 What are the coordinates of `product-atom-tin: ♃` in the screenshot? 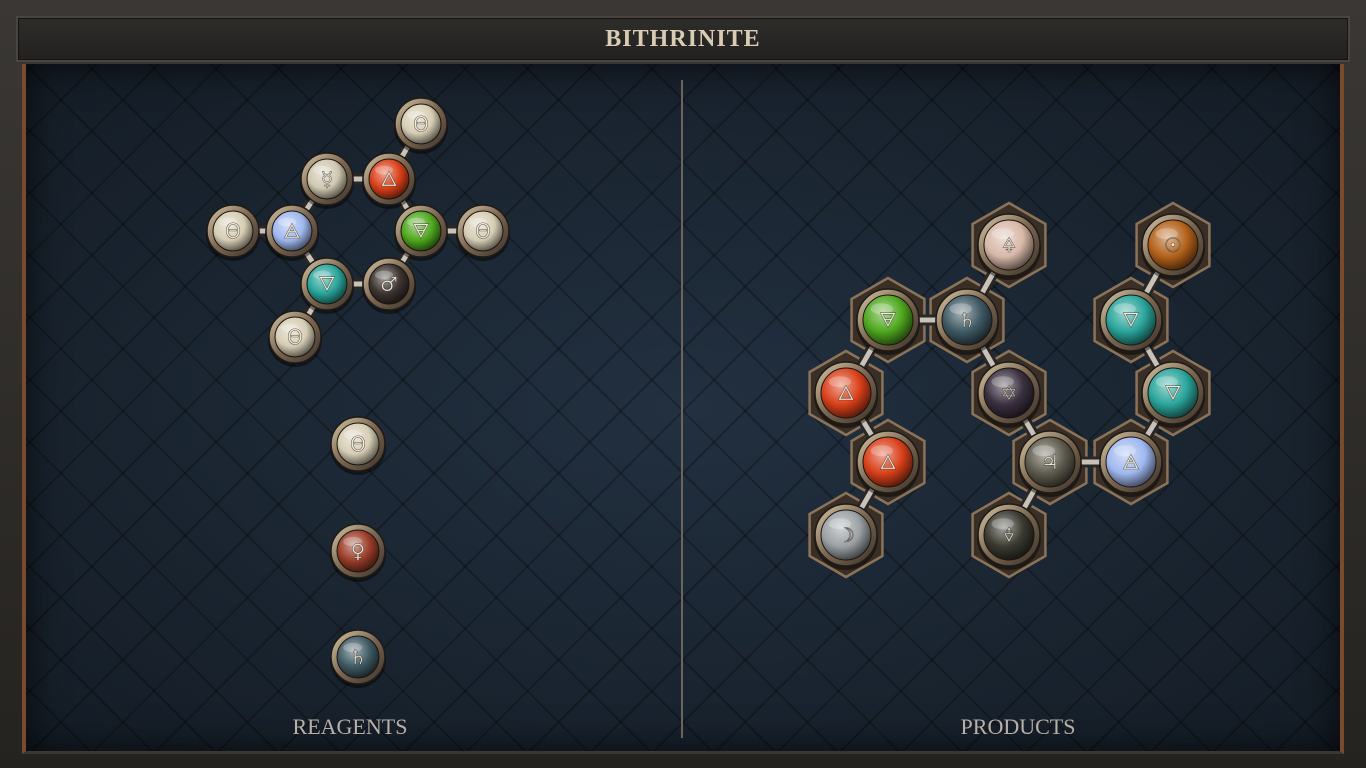 It's located at (1050, 463).